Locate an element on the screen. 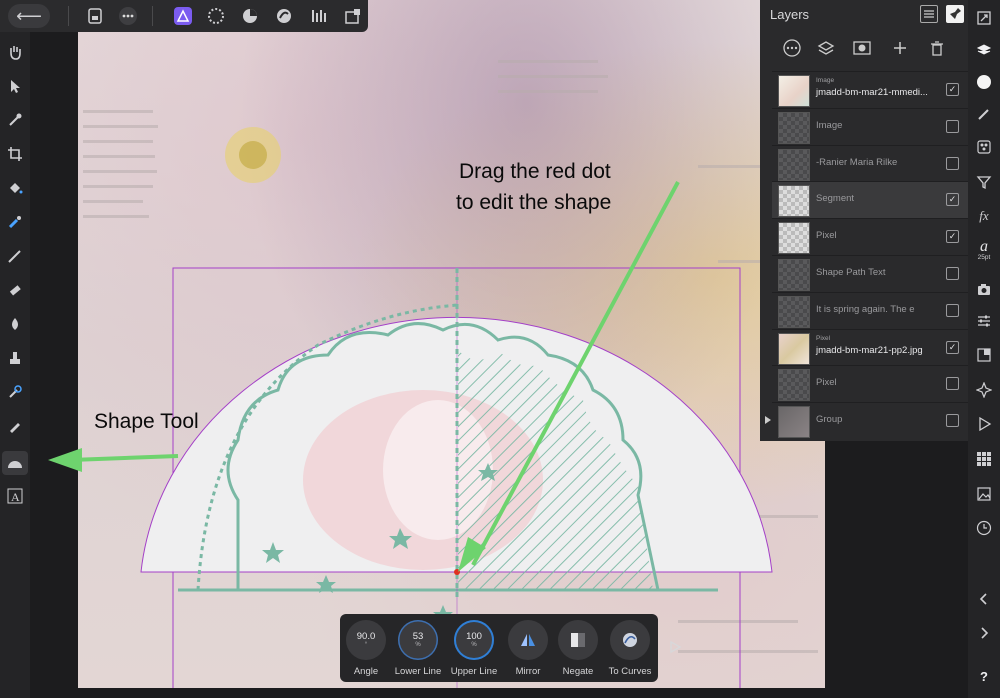  layer-row: Image jmadd-bm-mar21-mmedi... ✓ is located at coordinates (870, 89).